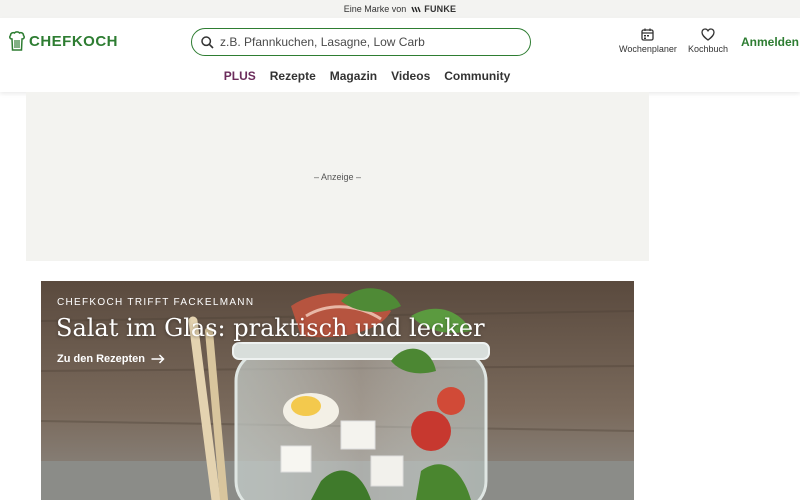  What do you see at coordinates (440, 9) in the screenshot?
I see `funke-label: FUNKE` at bounding box center [440, 9].